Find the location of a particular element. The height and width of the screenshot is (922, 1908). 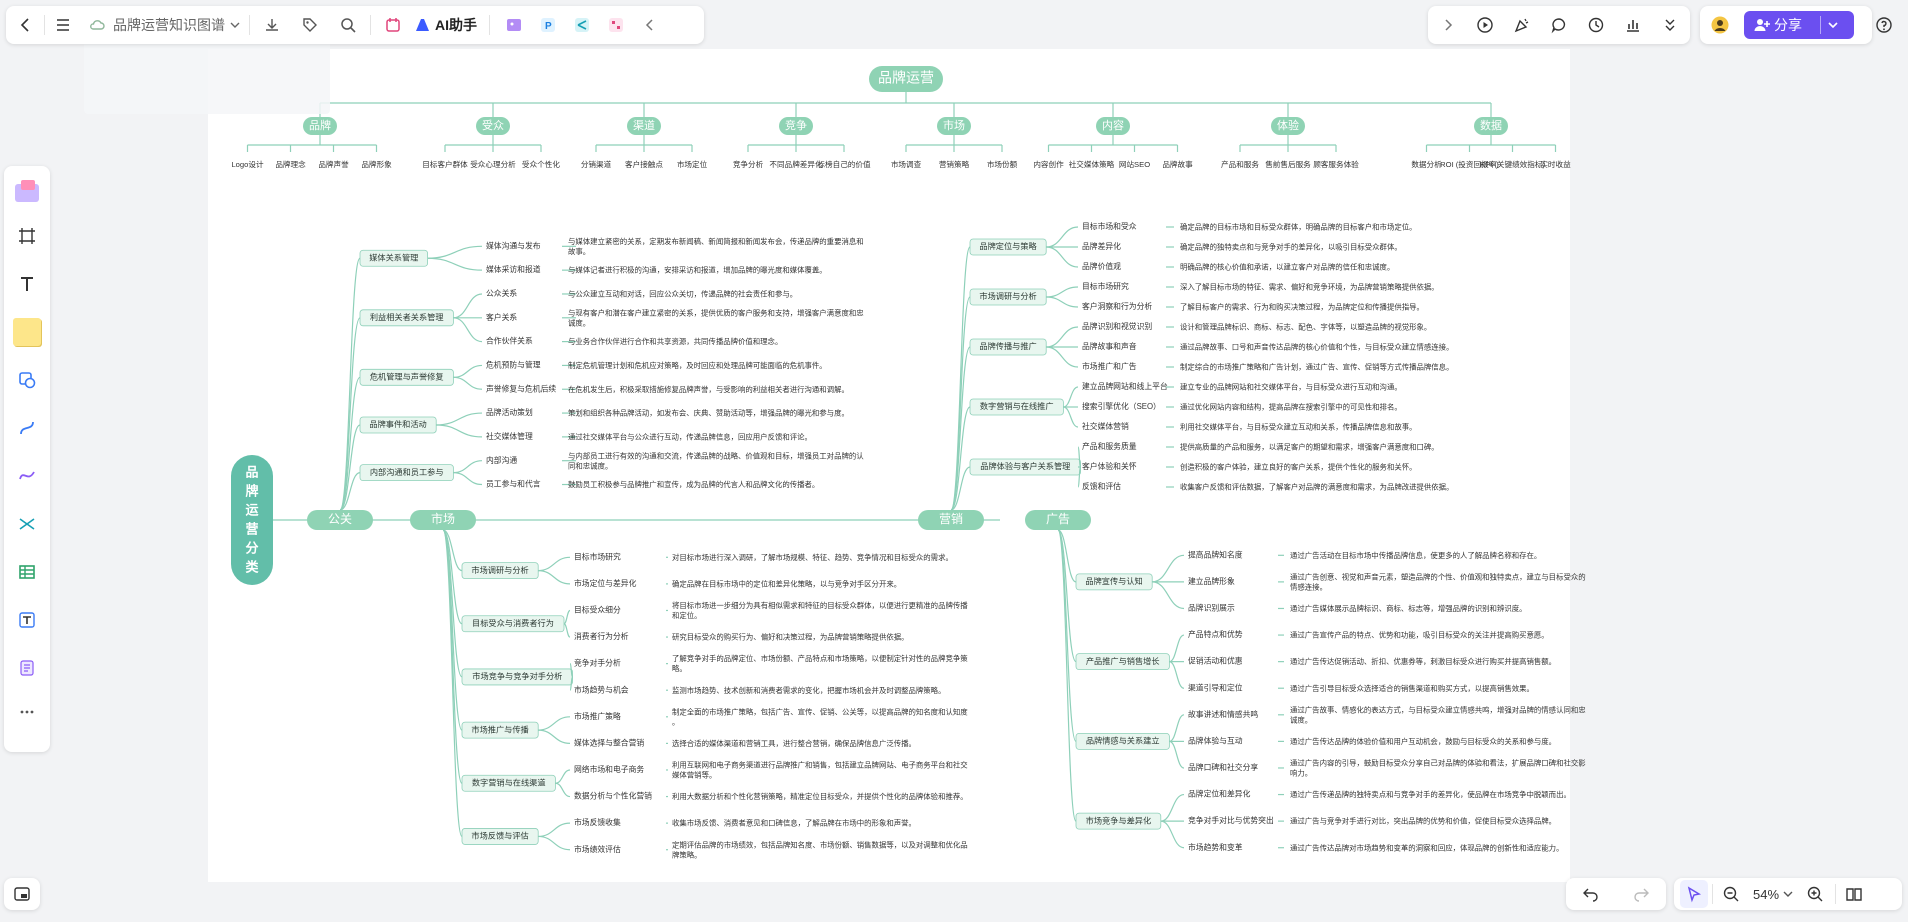

ad-item-value: 通过广告传达品牌对市场趋势和变革的洞察和回应，体现品牌的创新性和适应能力。 is located at coordinates (1426, 847).